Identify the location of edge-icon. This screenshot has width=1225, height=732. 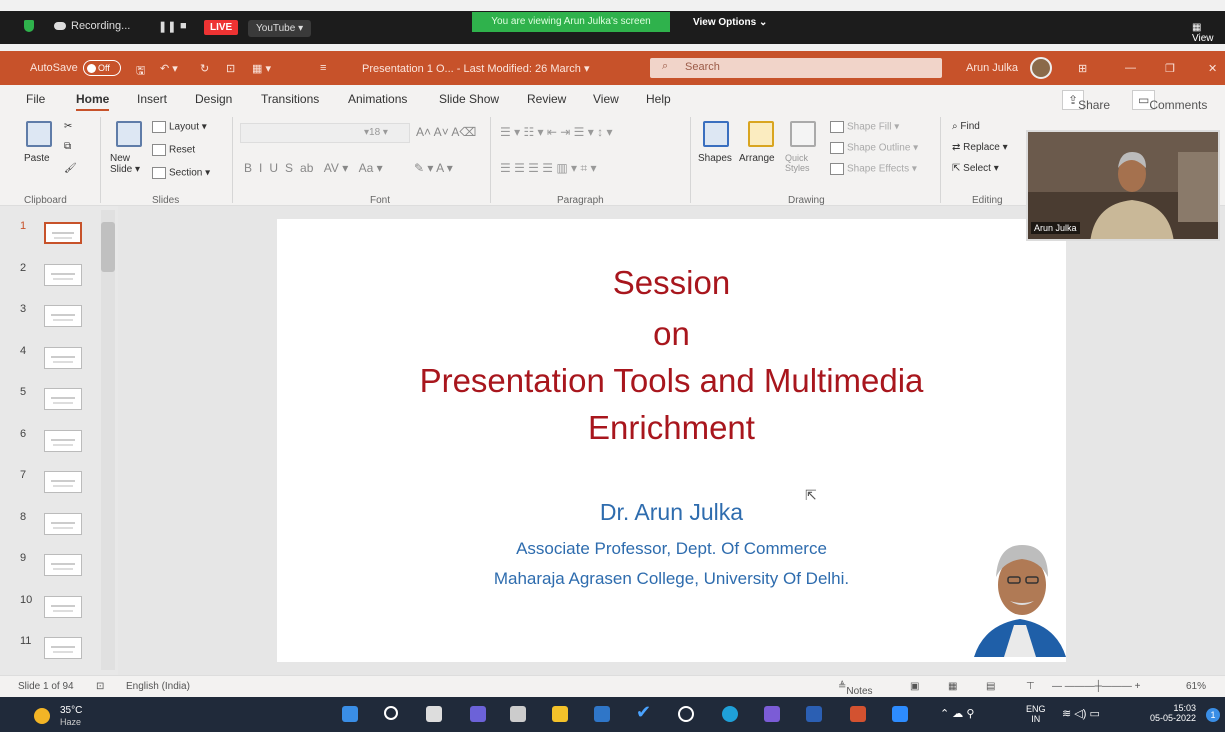
(730, 714).